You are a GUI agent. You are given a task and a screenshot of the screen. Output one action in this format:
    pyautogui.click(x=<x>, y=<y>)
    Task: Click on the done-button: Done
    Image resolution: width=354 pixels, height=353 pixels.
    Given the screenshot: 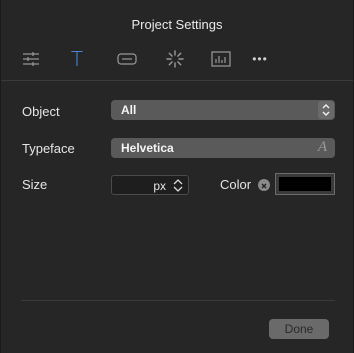 What is the action you would take?
    pyautogui.click(x=299, y=329)
    